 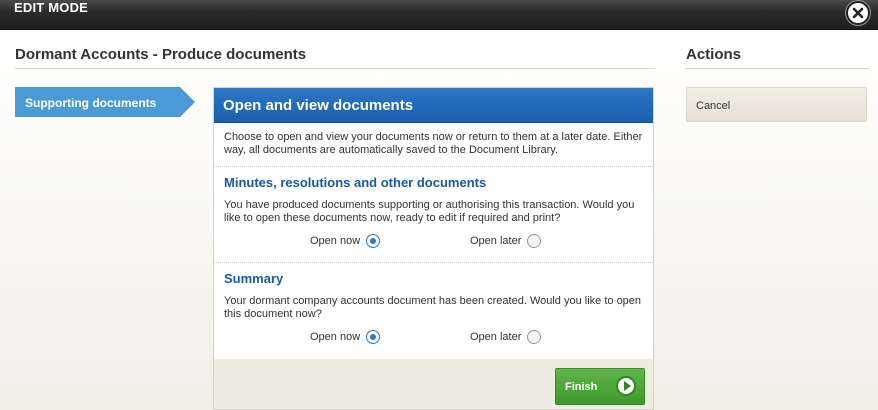 I want to click on section-title-summary: Summary, so click(x=254, y=278).